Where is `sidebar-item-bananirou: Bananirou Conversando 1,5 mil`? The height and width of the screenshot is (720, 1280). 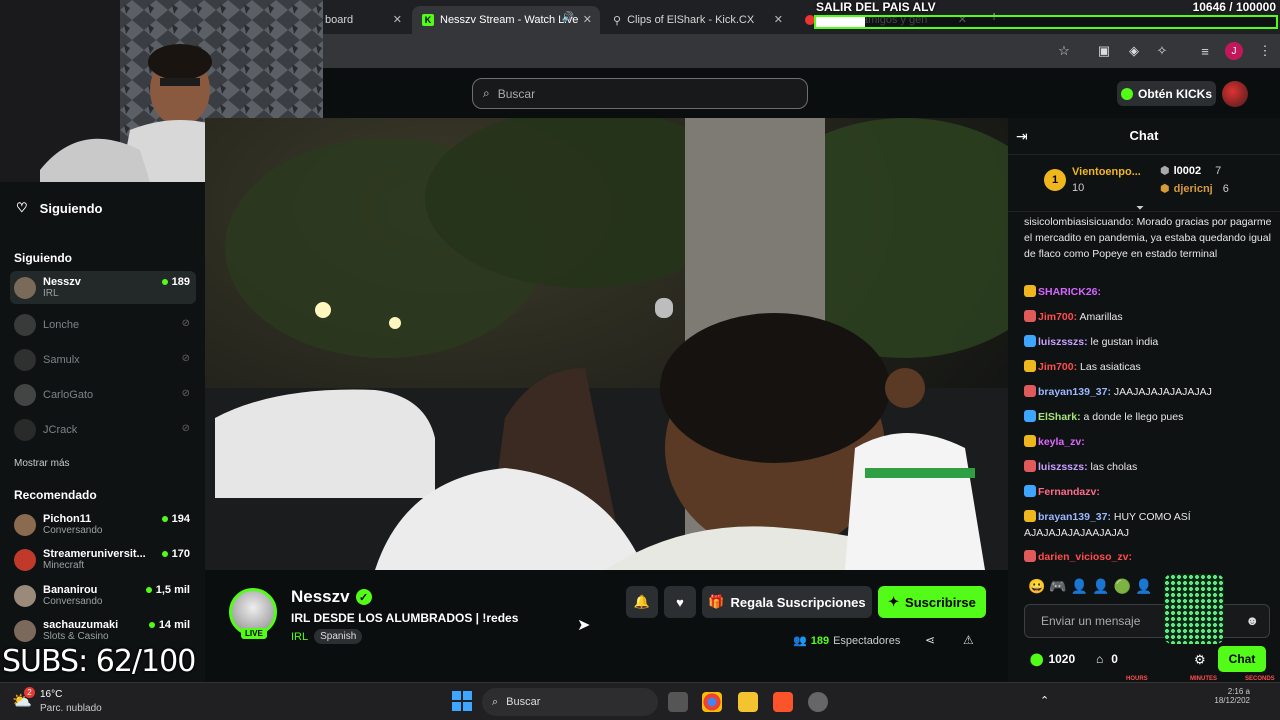
sidebar-item-bananirou: Bananirou Conversando 1,5 mil is located at coordinates (103, 595).